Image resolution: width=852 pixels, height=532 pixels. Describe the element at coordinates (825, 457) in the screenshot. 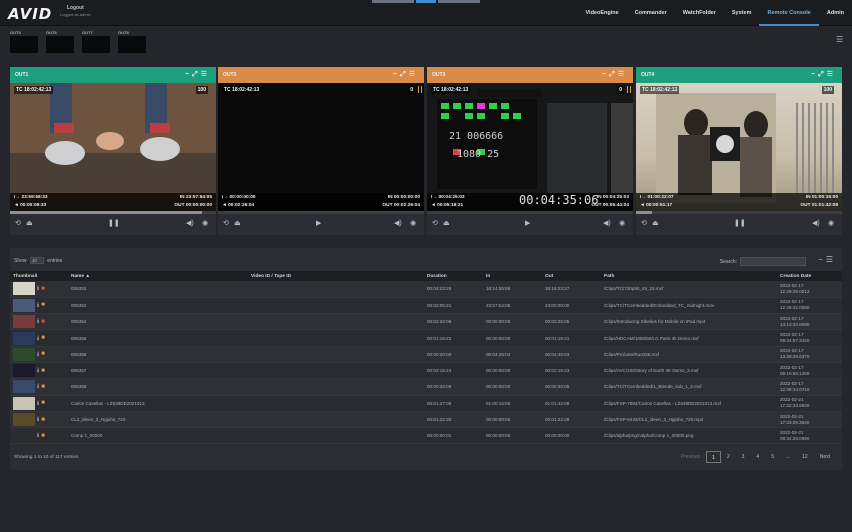

I see `page-next: Next` at that location.